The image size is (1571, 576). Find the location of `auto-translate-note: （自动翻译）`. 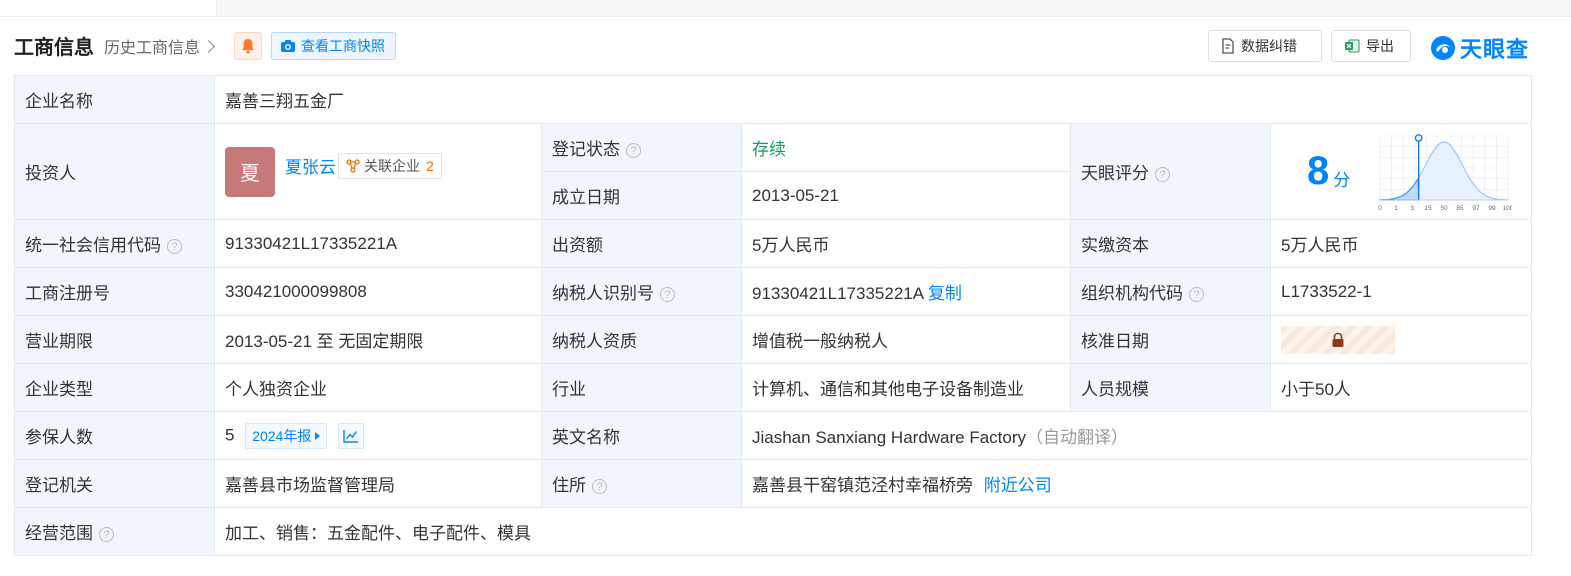

auto-translate-note: （自动翻译） is located at coordinates (1077, 437).